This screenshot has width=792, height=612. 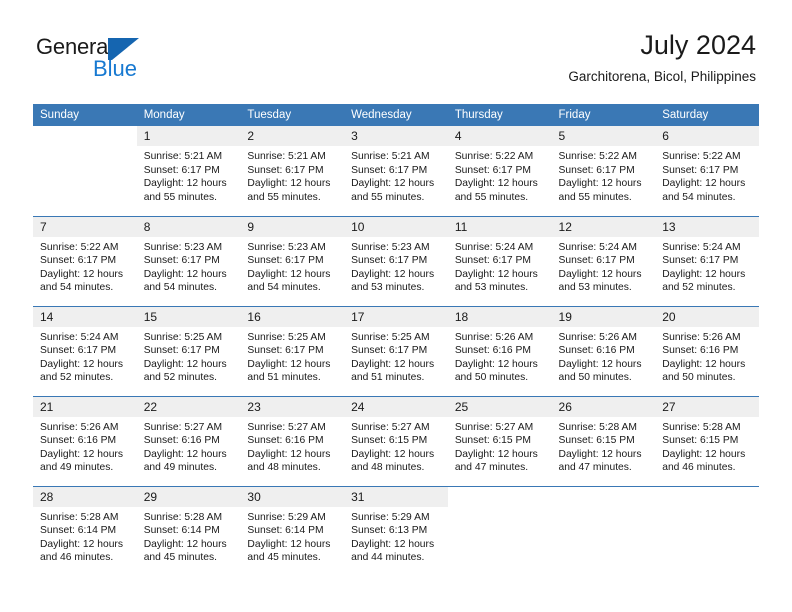 What do you see at coordinates (499, 406) in the screenshot?
I see `day-number: 25` at bounding box center [499, 406].